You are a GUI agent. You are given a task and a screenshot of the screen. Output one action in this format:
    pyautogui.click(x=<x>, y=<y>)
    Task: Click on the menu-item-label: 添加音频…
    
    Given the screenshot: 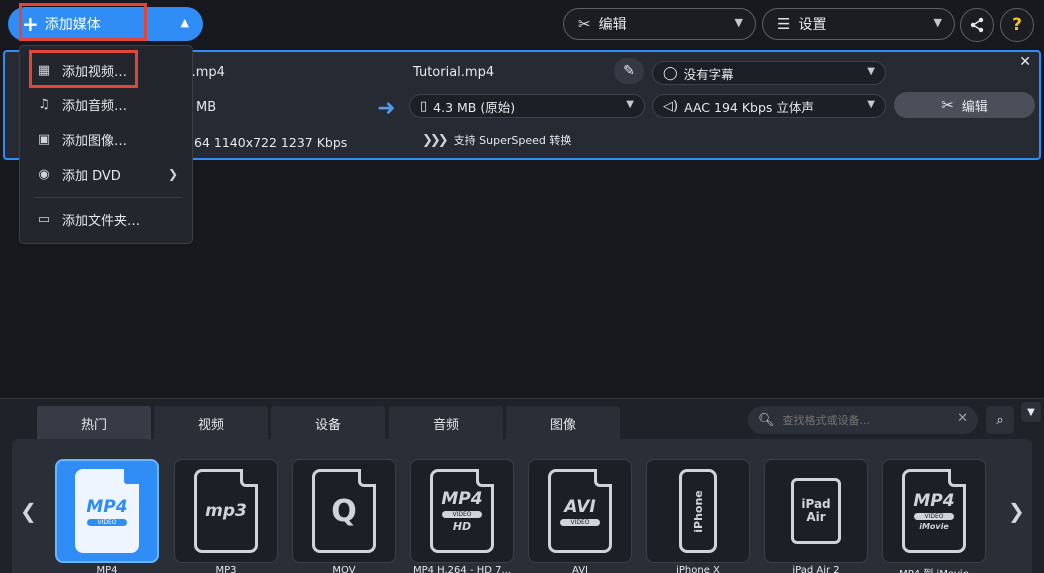 What is the action you would take?
    pyautogui.click(x=95, y=106)
    